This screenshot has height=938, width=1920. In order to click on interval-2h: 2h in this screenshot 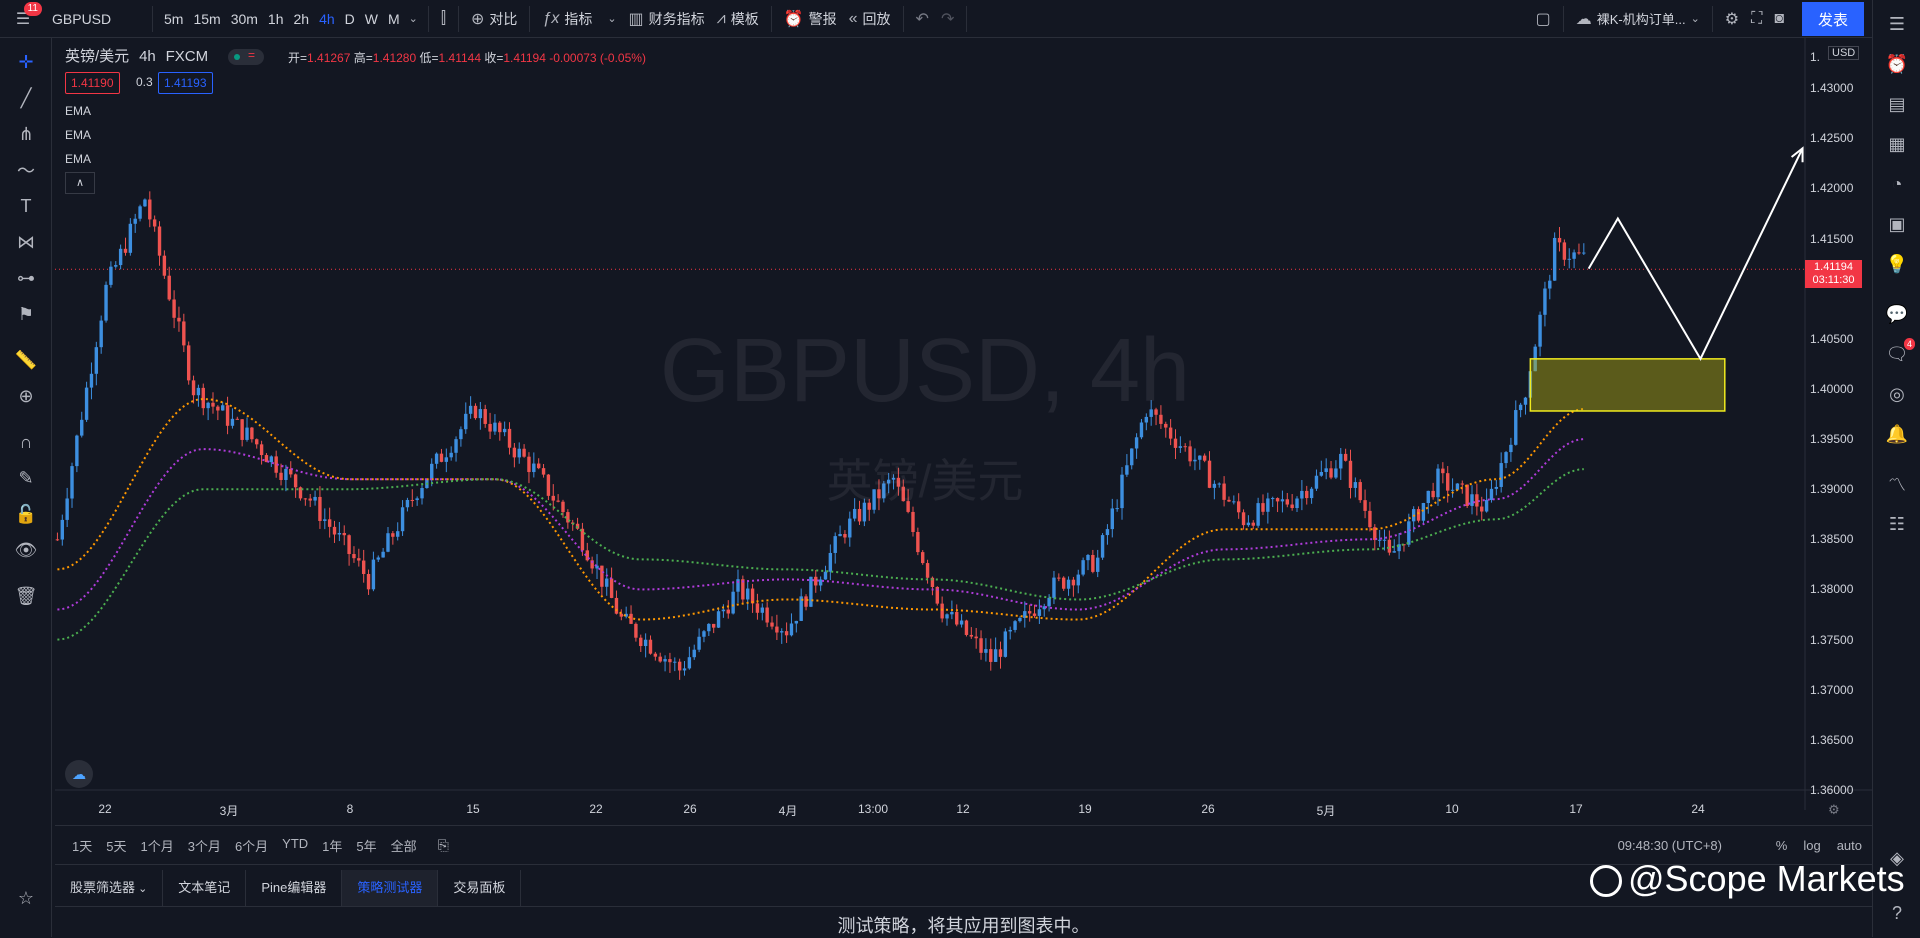, I will do `click(302, 19)`.